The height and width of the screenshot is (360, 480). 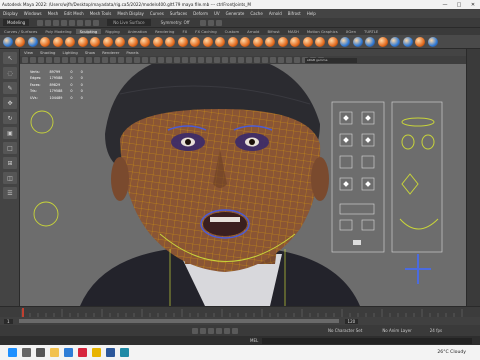 I want to click on shelf-tab: Bifrost, so click(x=273, y=31).